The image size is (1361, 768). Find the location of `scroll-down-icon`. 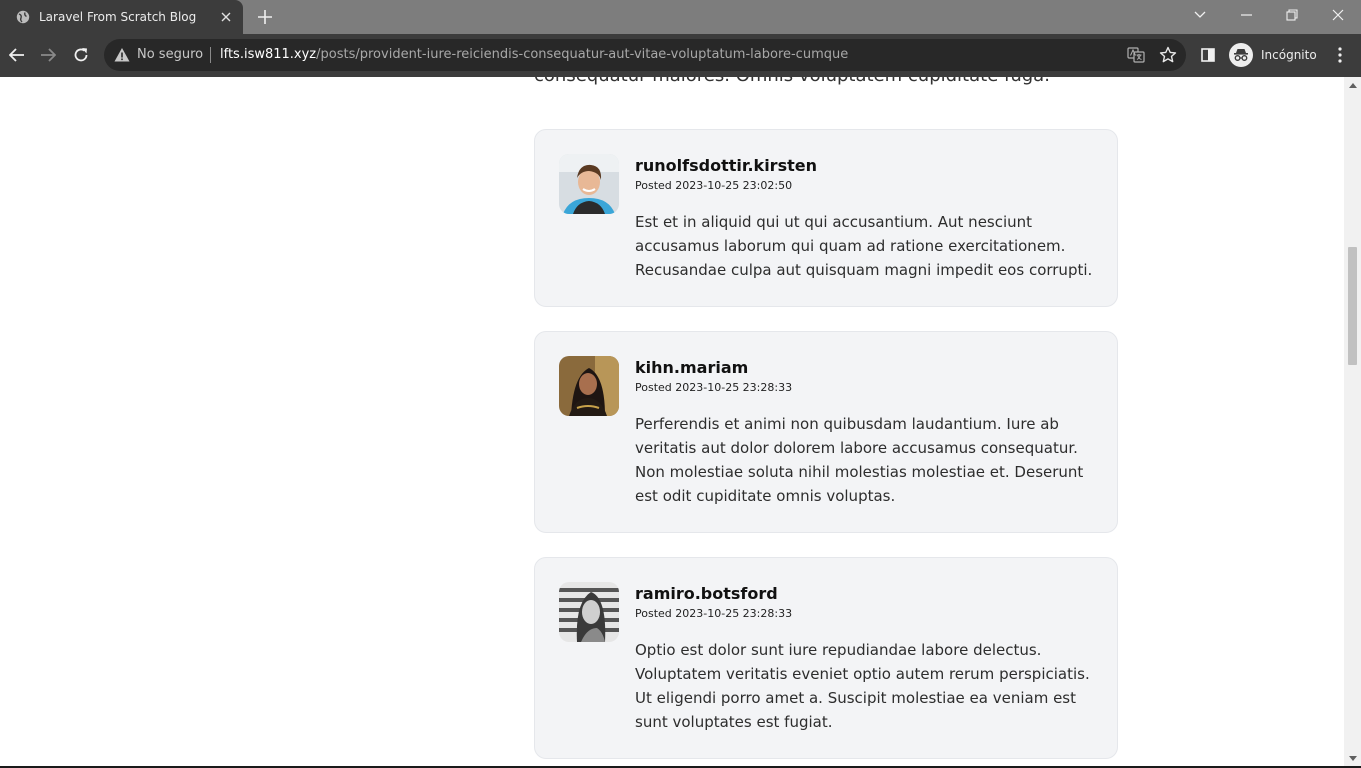

scroll-down-icon is located at coordinates (1352, 758).